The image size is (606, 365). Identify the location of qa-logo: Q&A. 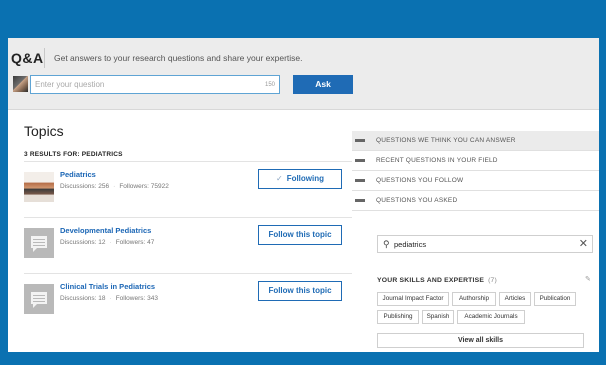
(27, 58).